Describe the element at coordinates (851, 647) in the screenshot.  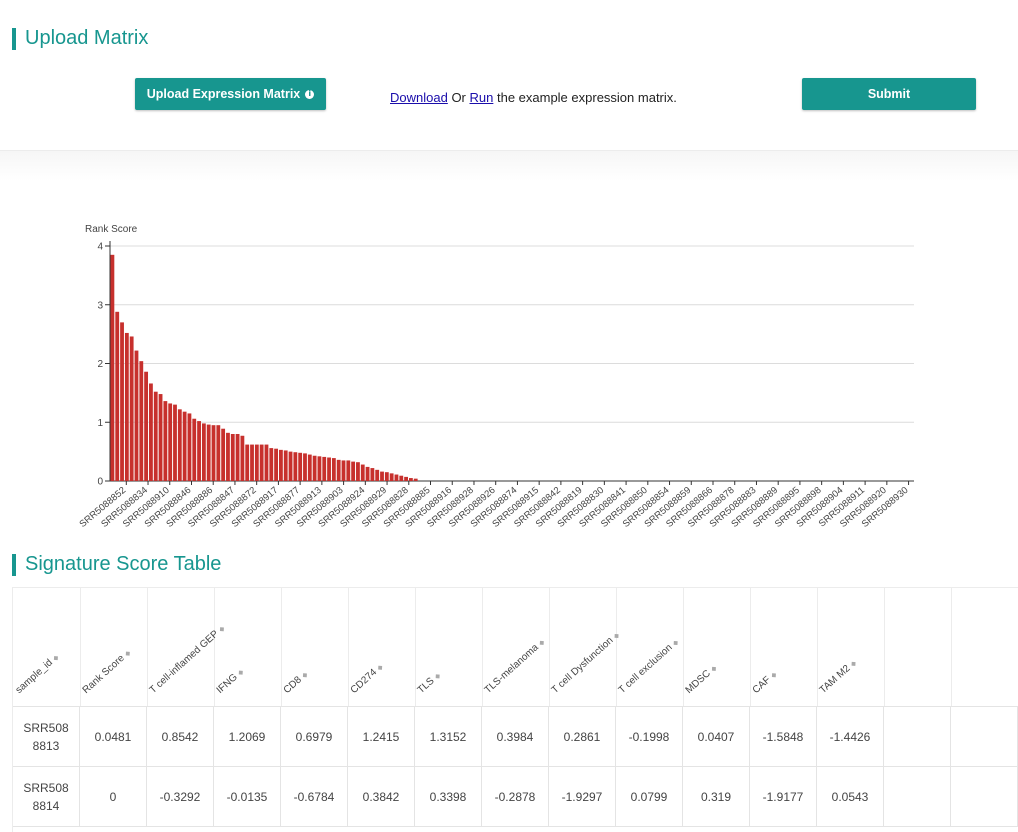
I see `column-header: TAM M2◆` at that location.